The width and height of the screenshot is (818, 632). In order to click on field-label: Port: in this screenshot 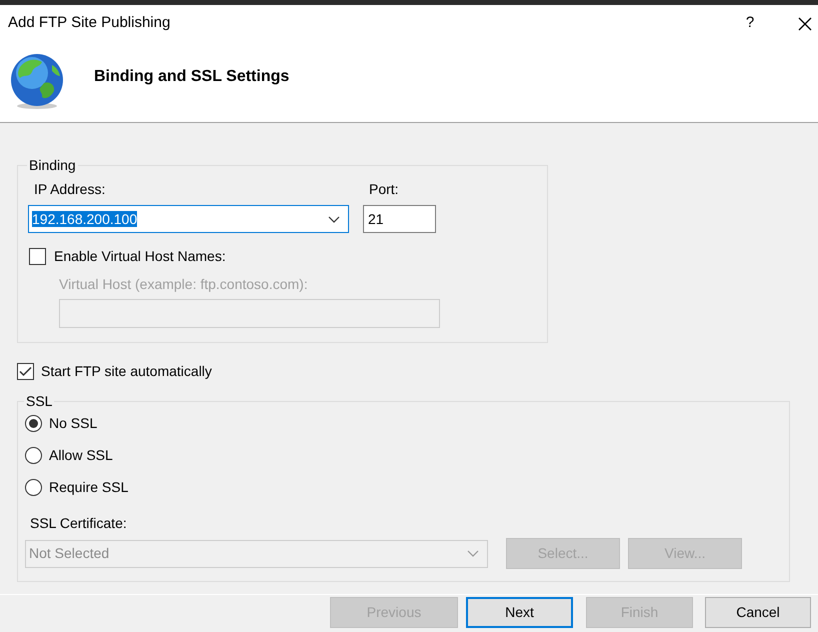, I will do `click(384, 189)`.